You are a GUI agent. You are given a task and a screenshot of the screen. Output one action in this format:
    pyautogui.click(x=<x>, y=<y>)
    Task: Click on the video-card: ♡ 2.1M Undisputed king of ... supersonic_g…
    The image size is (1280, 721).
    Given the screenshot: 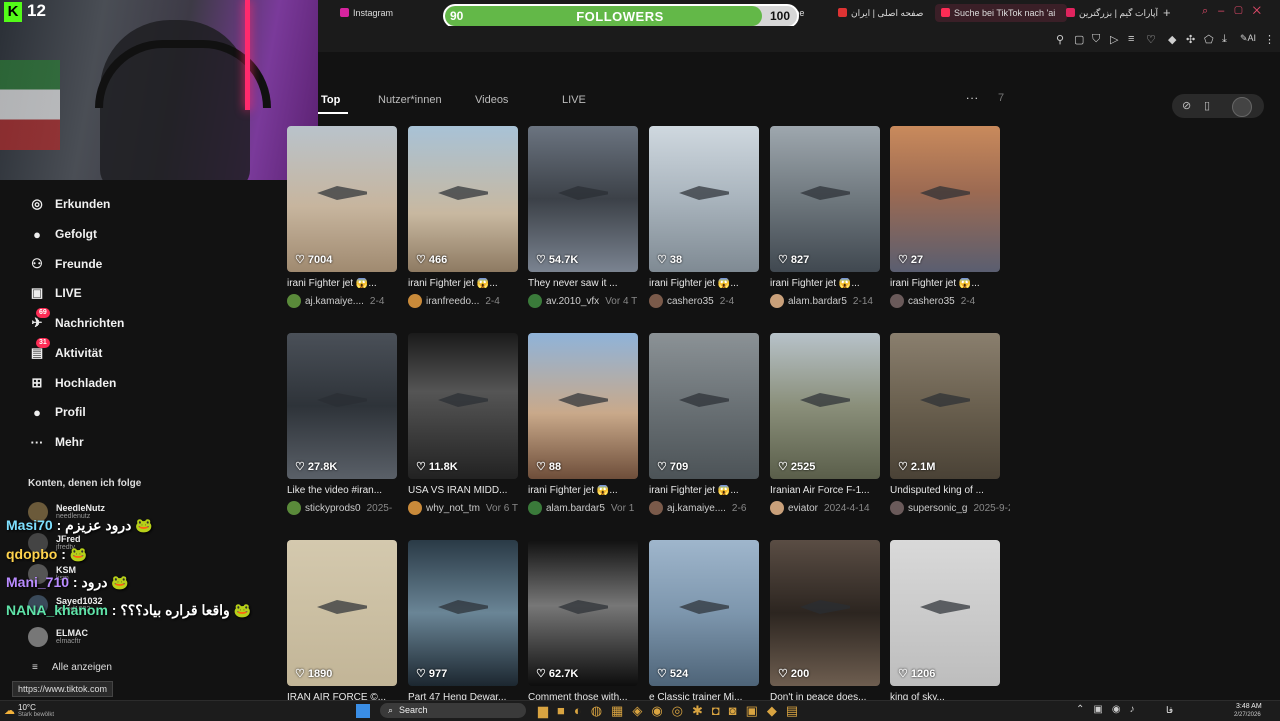 What is the action you would take?
    pyautogui.click(x=950, y=424)
    